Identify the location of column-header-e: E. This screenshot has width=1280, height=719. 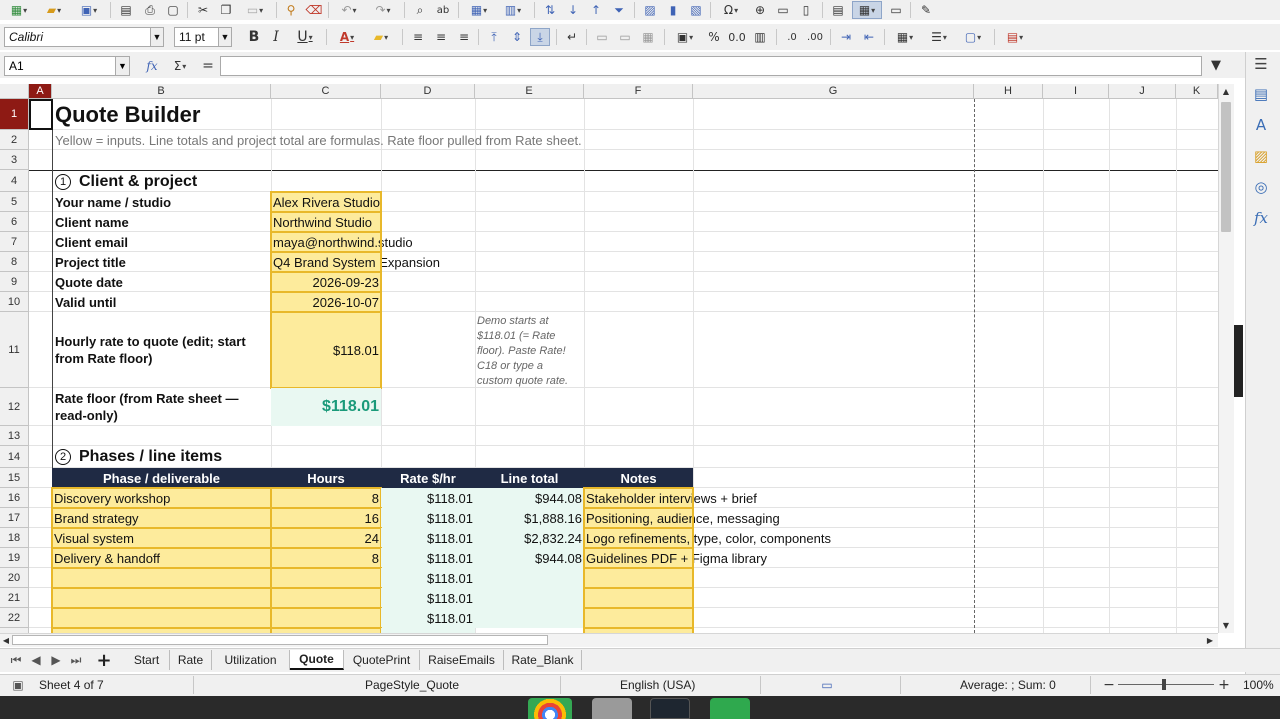
(529, 91).